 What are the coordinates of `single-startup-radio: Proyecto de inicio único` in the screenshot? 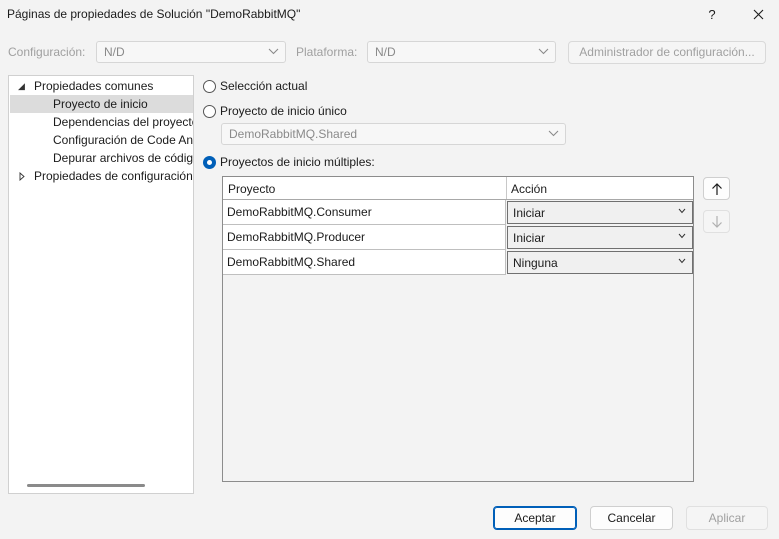 It's located at (275, 111).